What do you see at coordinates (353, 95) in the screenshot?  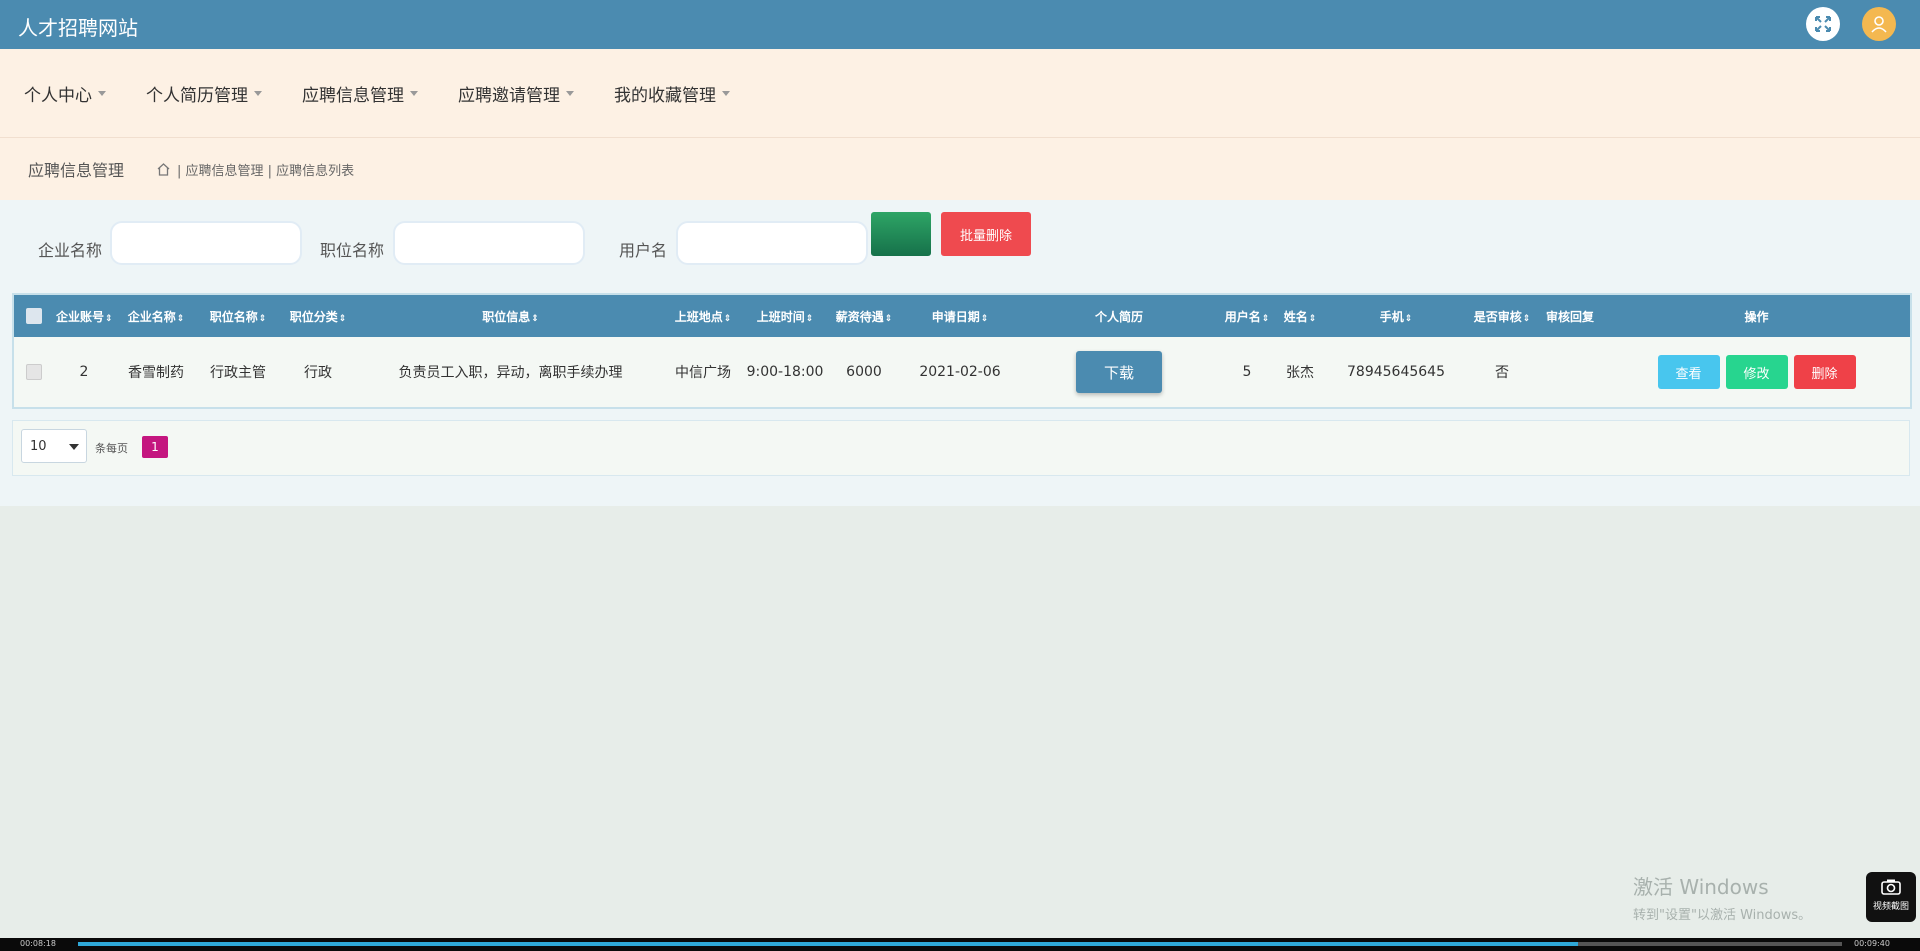 I see `nav-label: 应聘信息管理` at bounding box center [353, 95].